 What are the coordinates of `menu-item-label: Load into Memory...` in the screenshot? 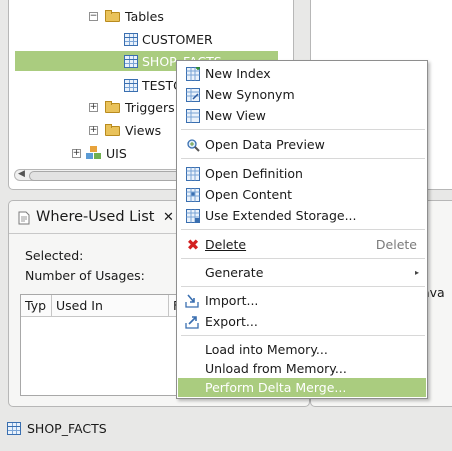 It's located at (266, 349).